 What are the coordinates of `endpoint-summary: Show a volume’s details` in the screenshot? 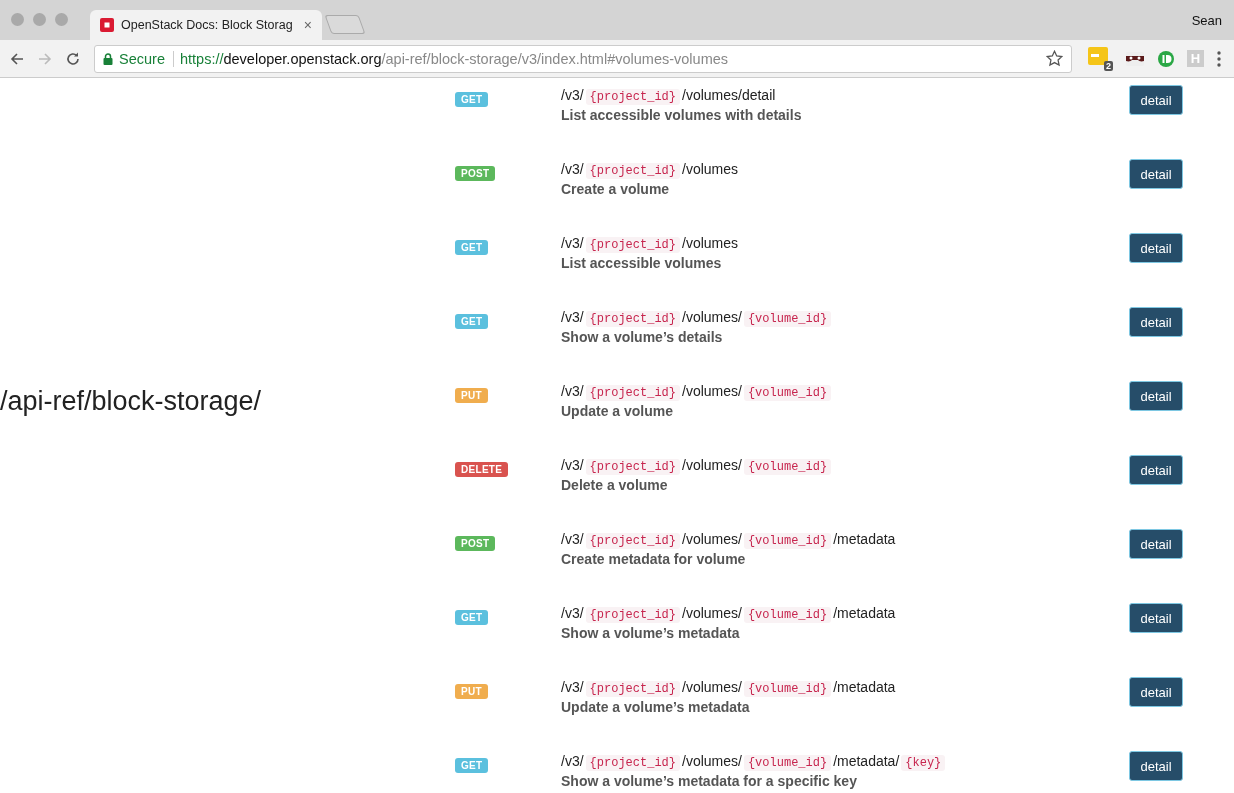 It's located at (642, 337).